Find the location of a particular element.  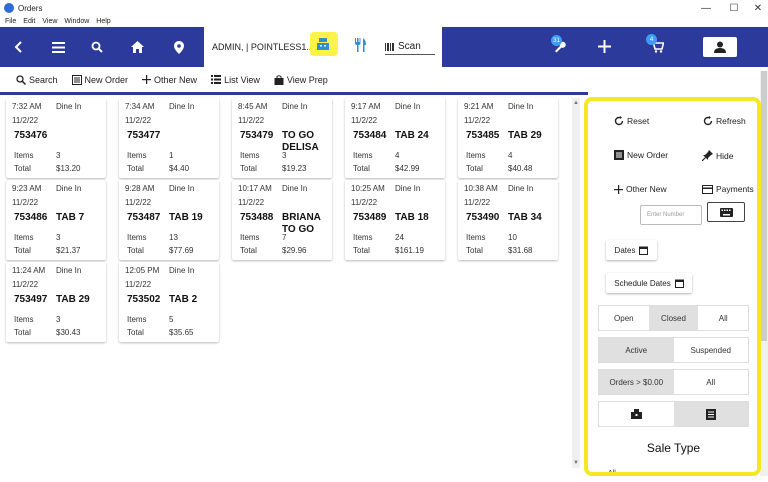

refresh-button: Refresh is located at coordinates (724, 121).